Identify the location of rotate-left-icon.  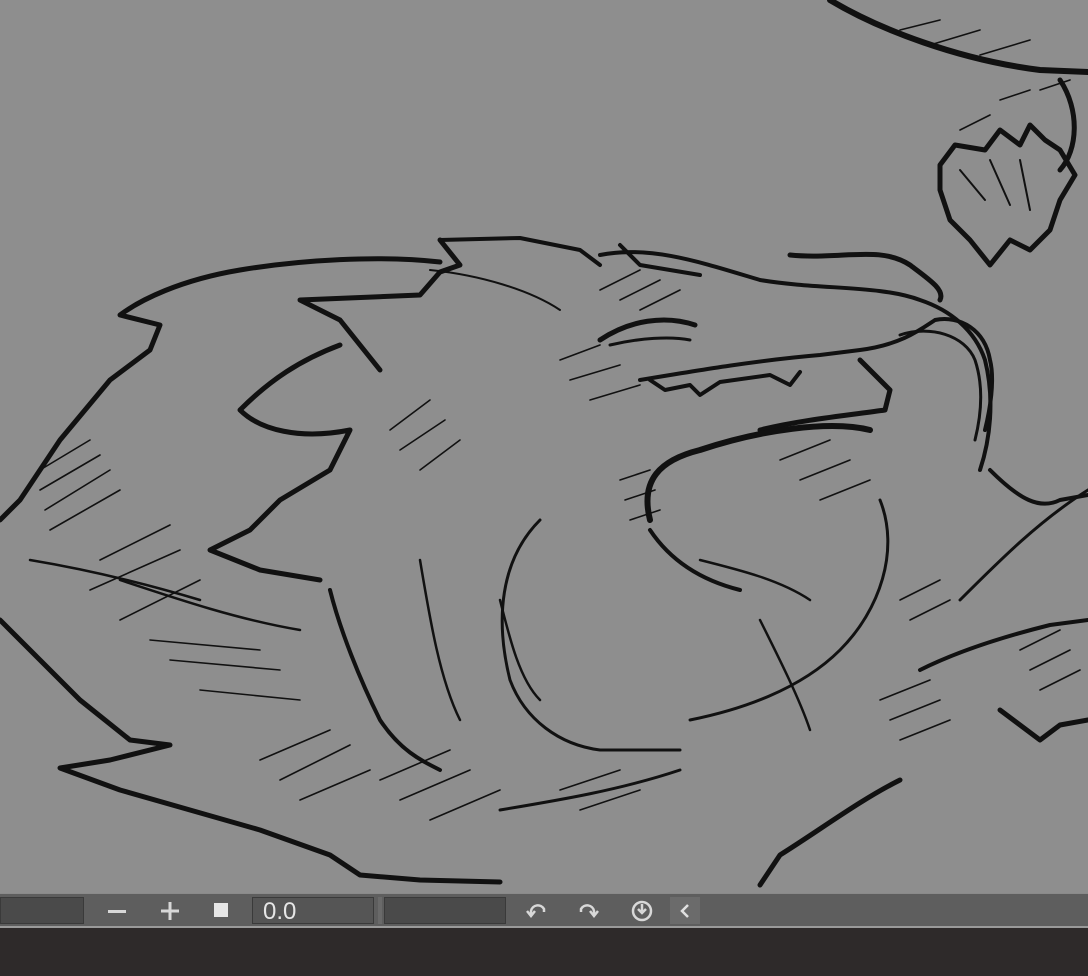
(536, 910).